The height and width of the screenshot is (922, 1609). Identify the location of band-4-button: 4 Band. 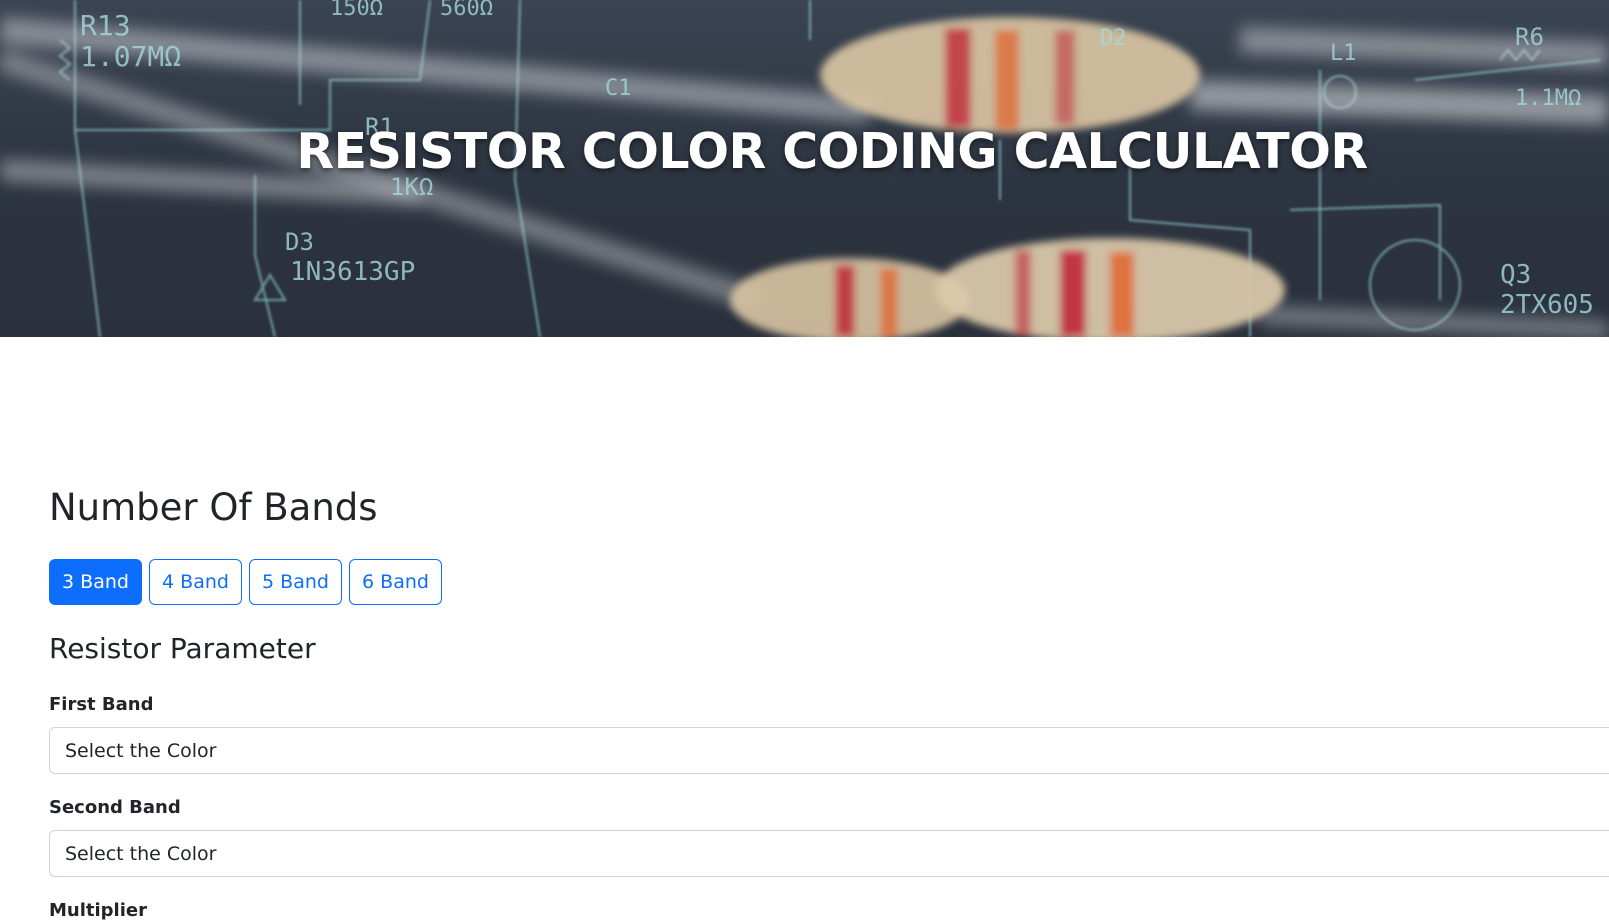
(195, 582).